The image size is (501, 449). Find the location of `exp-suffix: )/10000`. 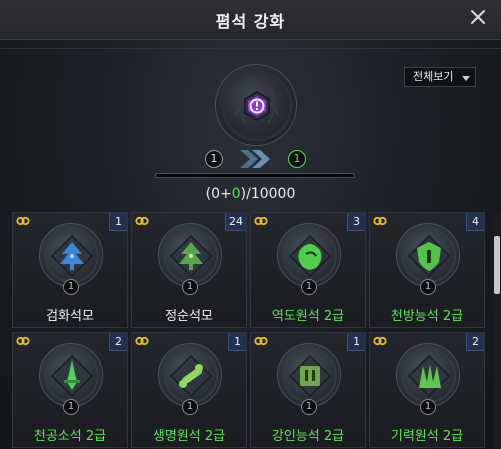

exp-suffix: )/10000 is located at coordinates (268, 194).